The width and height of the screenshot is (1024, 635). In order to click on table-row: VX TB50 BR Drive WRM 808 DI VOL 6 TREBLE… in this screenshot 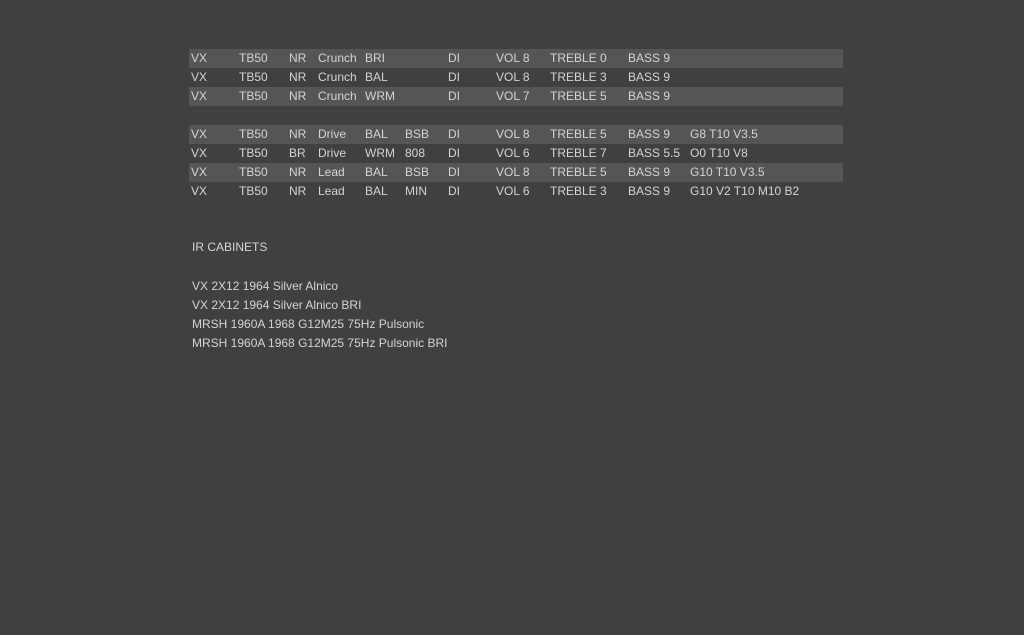, I will do `click(516, 153)`.